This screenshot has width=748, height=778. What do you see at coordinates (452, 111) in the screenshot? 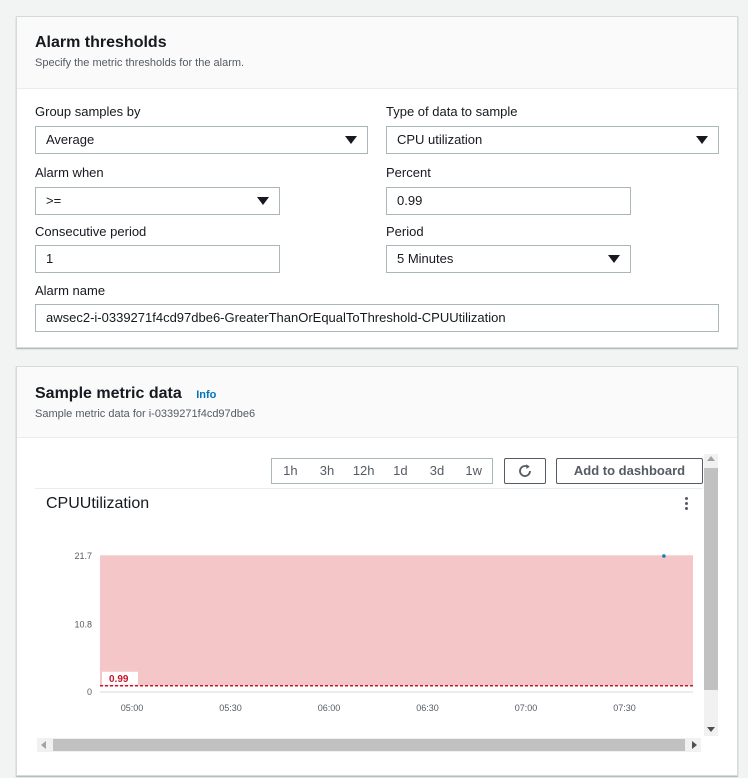
I see `type-of-data-label: Type of data to sample` at bounding box center [452, 111].